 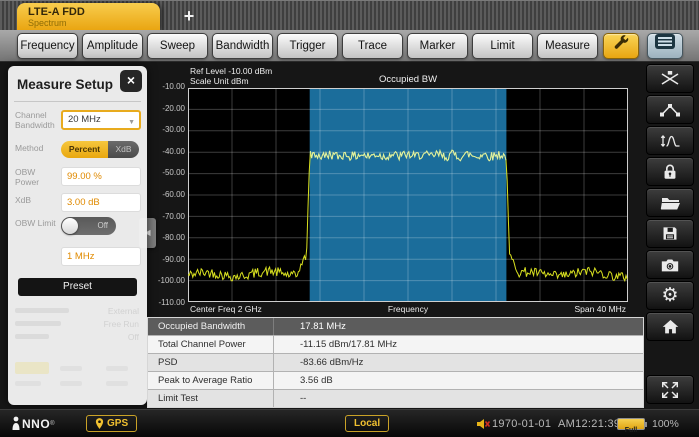 I want to click on lock-icon, so click(x=670, y=171).